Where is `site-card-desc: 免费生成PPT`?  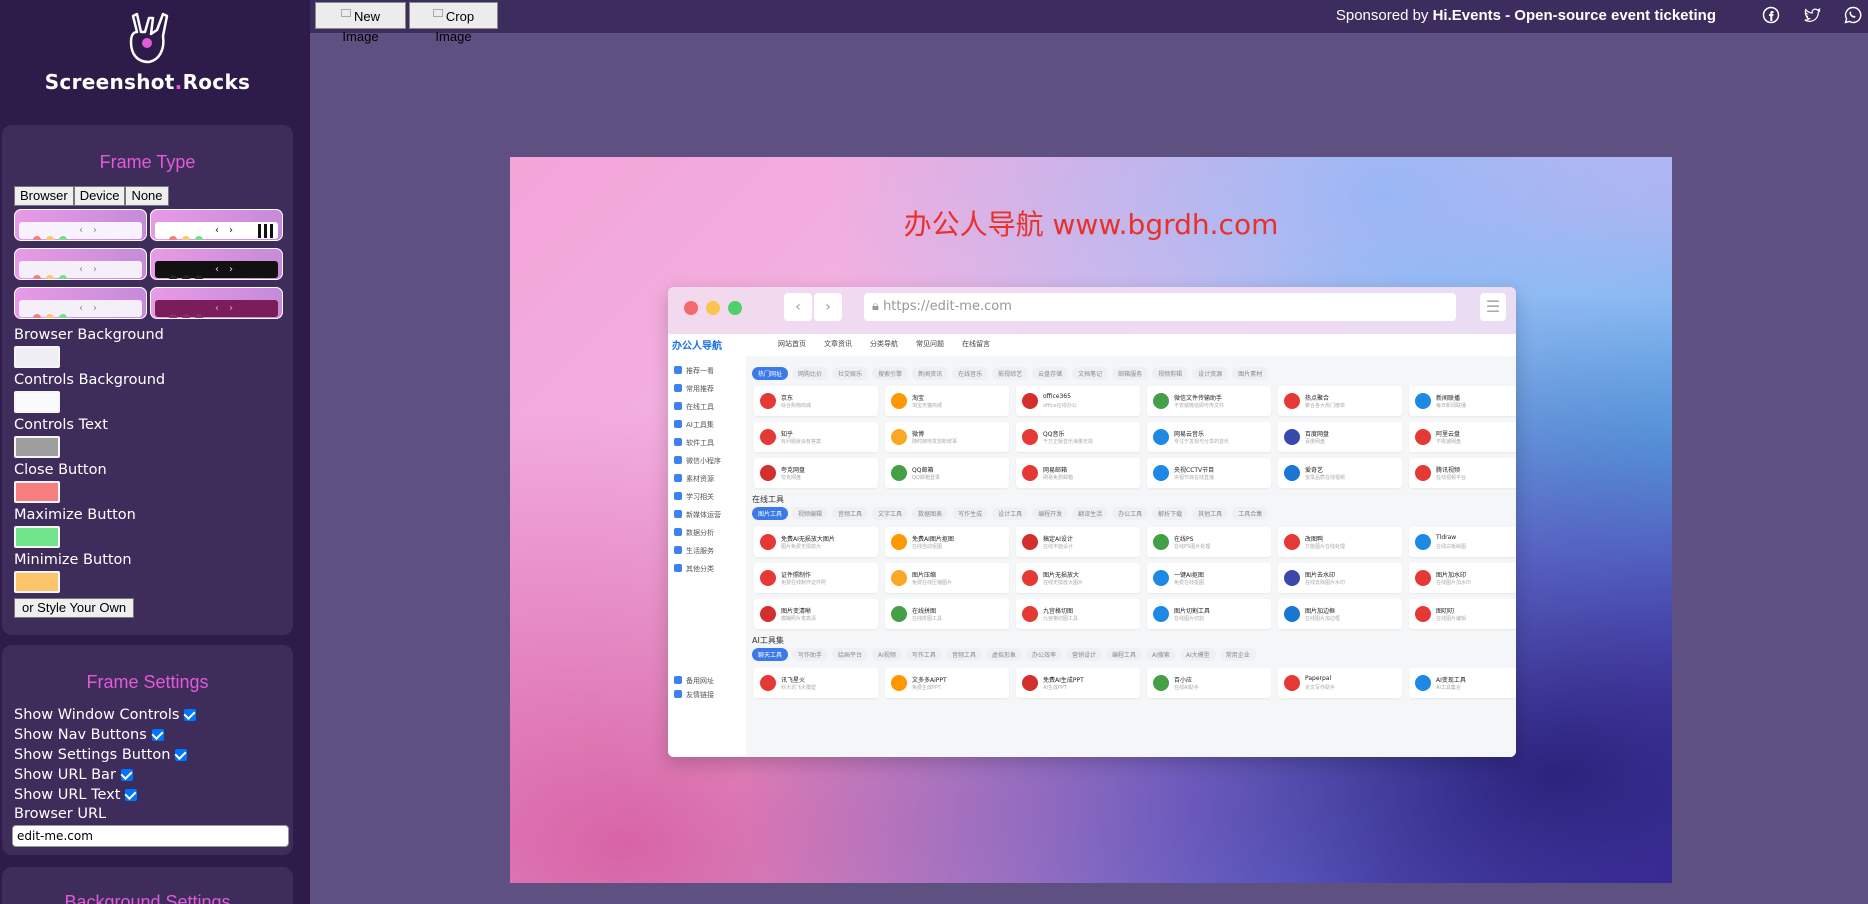 site-card-desc: 免费生成PPT is located at coordinates (927, 688).